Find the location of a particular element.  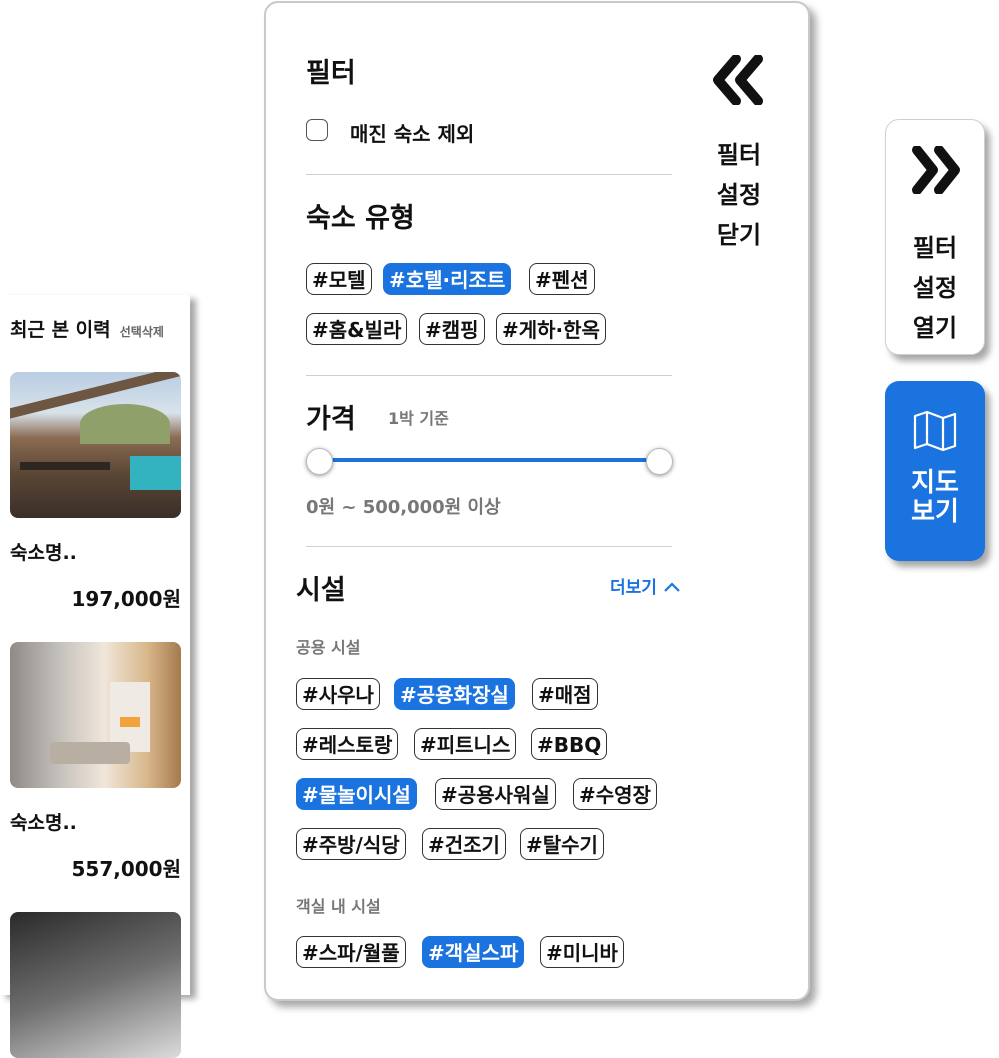

open-filter-label: 필터 설정 열기 is located at coordinates (935, 288).